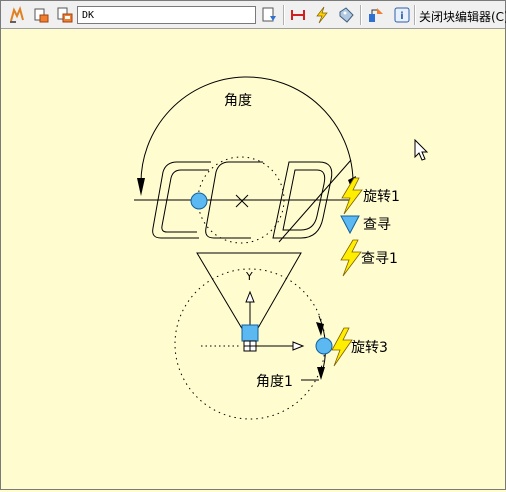 This screenshot has height=492, width=506. I want to click on base-point-grip, so click(250, 333).